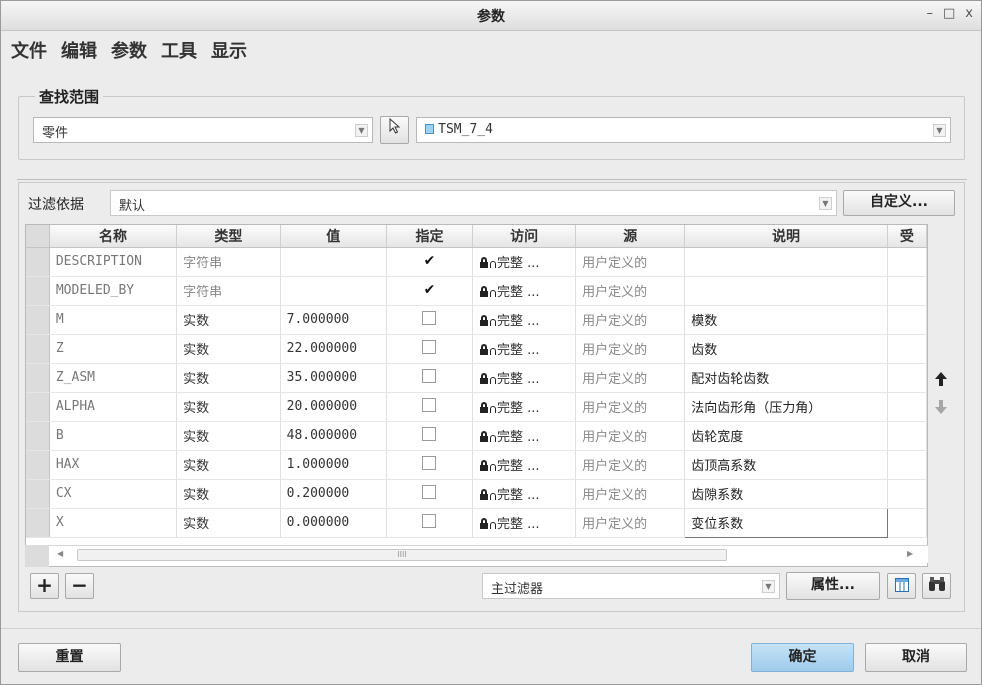 This screenshot has width=982, height=685. What do you see at coordinates (473, 203) in the screenshot?
I see `filter-select: 默认 ▼` at bounding box center [473, 203].